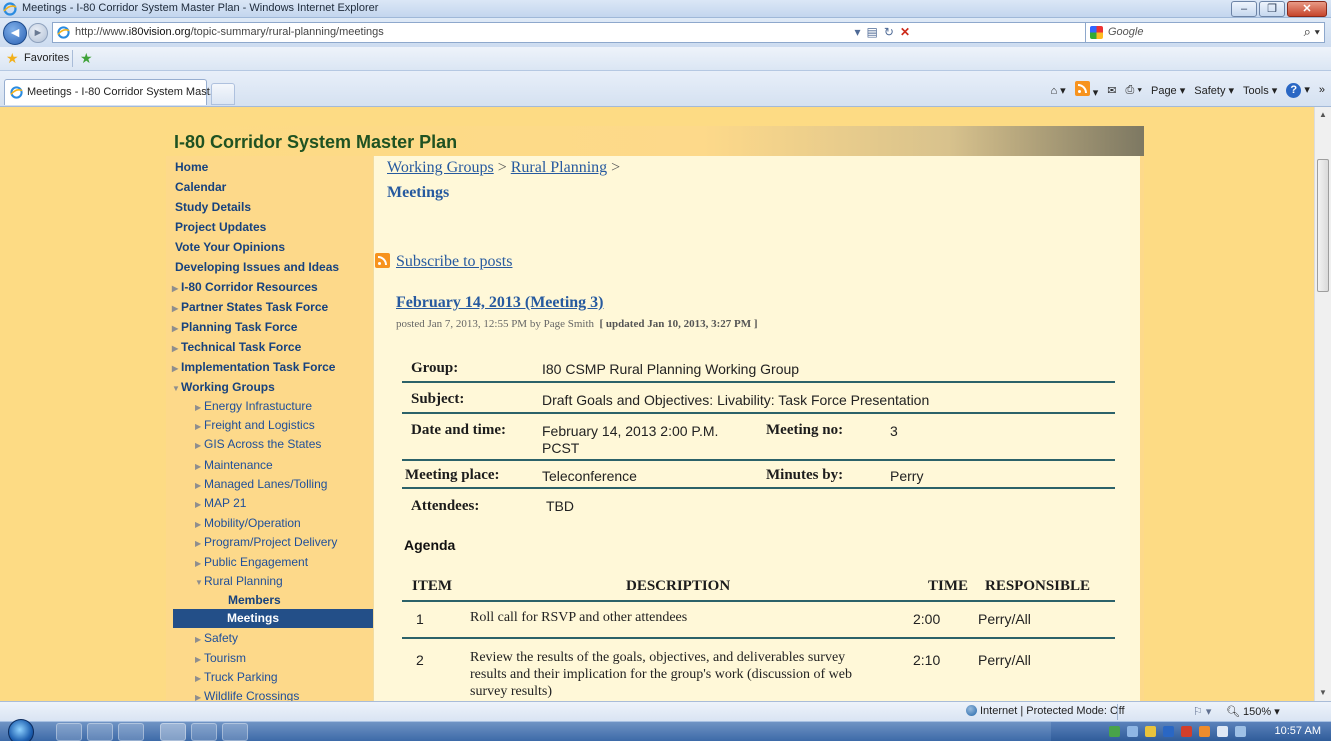 The width and height of the screenshot is (1331, 741). I want to click on nav-freight: ▶ Freight and Logistics, so click(255, 425).